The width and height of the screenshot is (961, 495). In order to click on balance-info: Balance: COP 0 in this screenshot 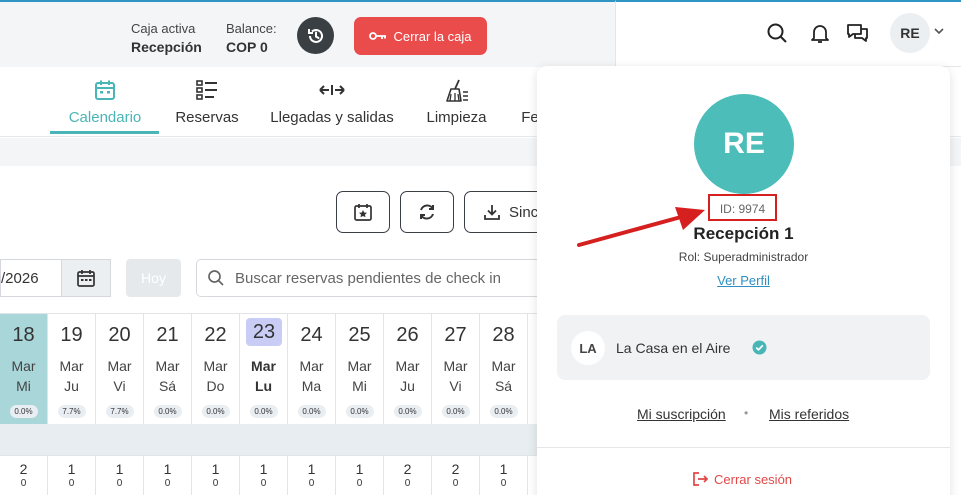, I will do `click(251, 38)`.